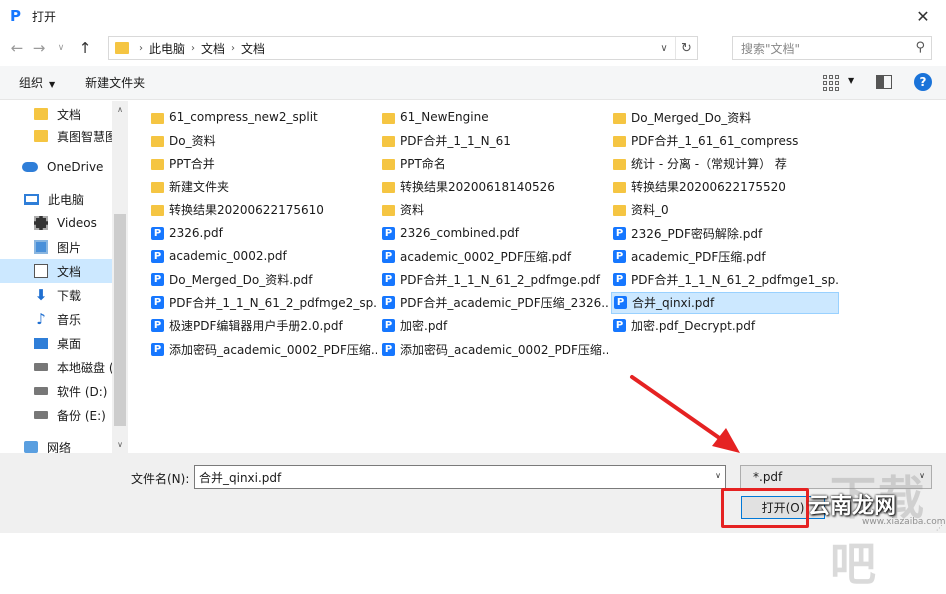 The height and width of the screenshot is (594, 946). Describe the element at coordinates (240, 477) in the screenshot. I see `filename-value: 合并_qinxi.pdf` at that location.